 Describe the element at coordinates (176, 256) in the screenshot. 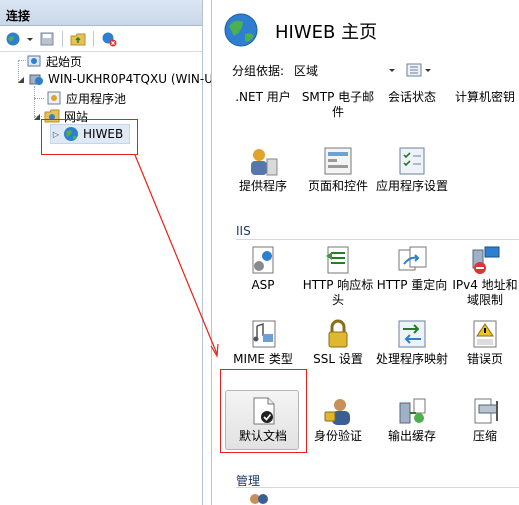

I see `annotation-arrow` at that location.